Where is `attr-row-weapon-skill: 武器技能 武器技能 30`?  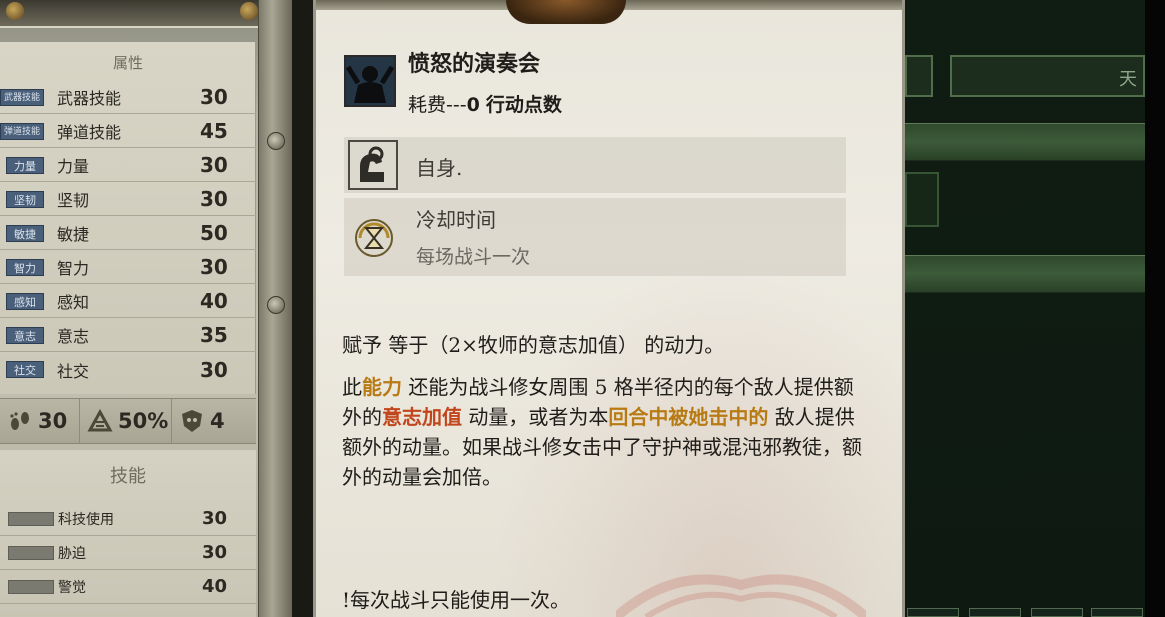
attr-row-weapon-skill: 武器技能 武器技能 30 is located at coordinates (128, 97).